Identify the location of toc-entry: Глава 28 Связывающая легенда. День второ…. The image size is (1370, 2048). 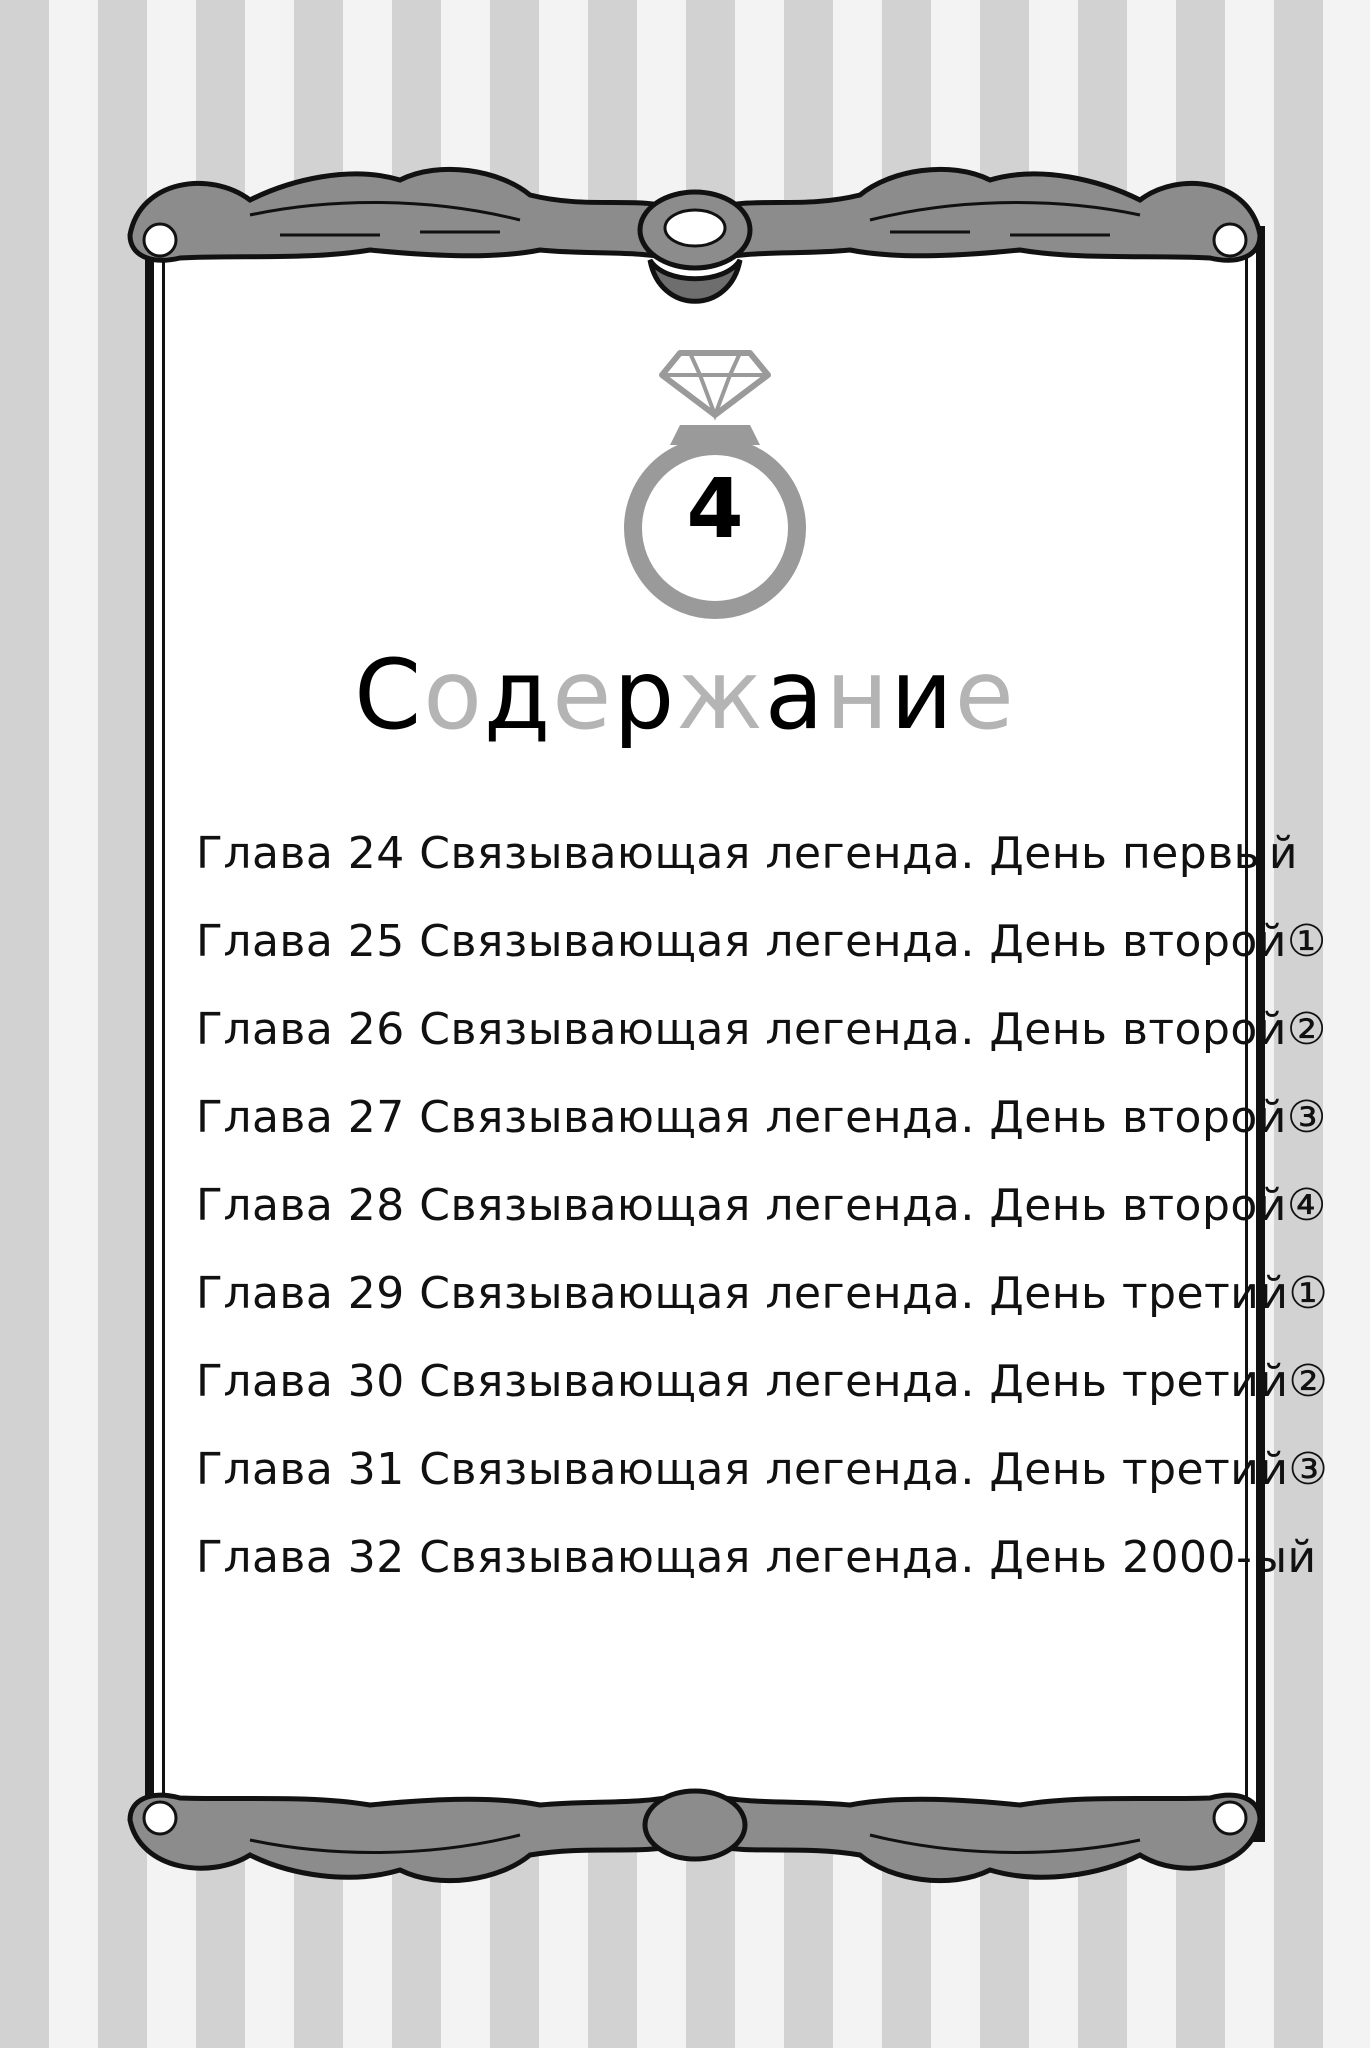
(761, 1205).